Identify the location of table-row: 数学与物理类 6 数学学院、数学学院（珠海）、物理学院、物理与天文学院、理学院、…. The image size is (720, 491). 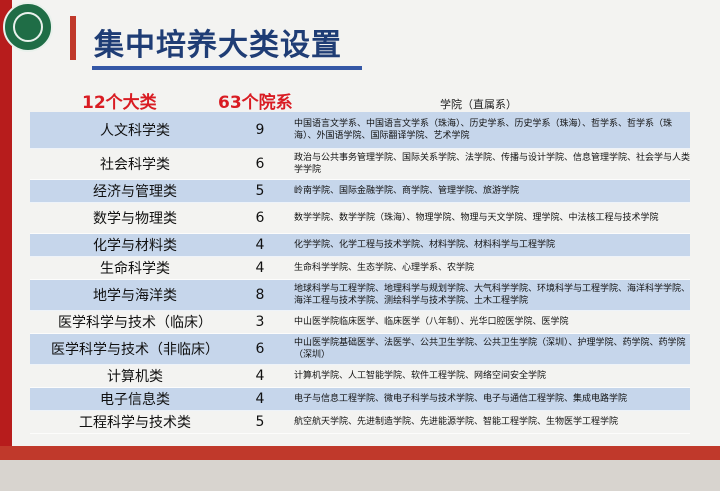
(360, 218).